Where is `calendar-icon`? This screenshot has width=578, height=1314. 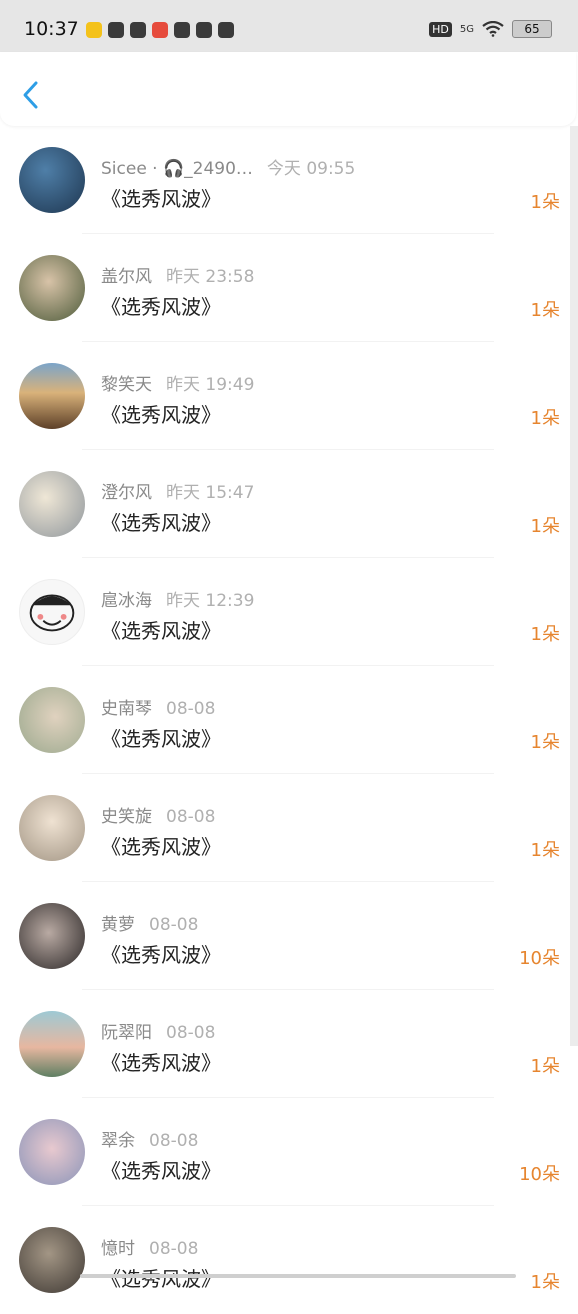
calendar-icon is located at coordinates (226, 30).